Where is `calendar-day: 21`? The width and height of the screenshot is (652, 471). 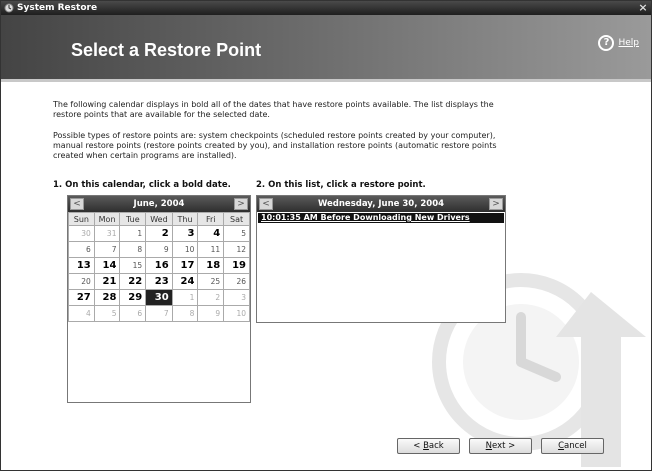 calendar-day: 21 is located at coordinates (107, 281).